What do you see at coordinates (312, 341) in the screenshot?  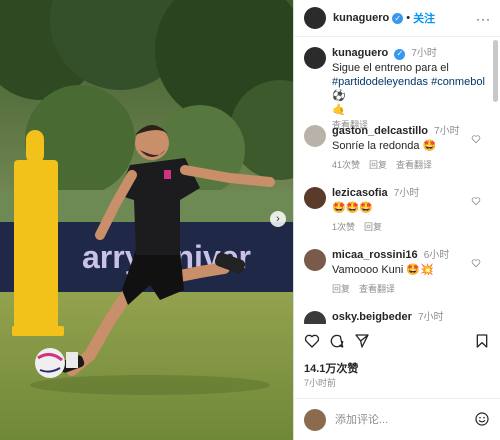 I see `heart-icon` at bounding box center [312, 341].